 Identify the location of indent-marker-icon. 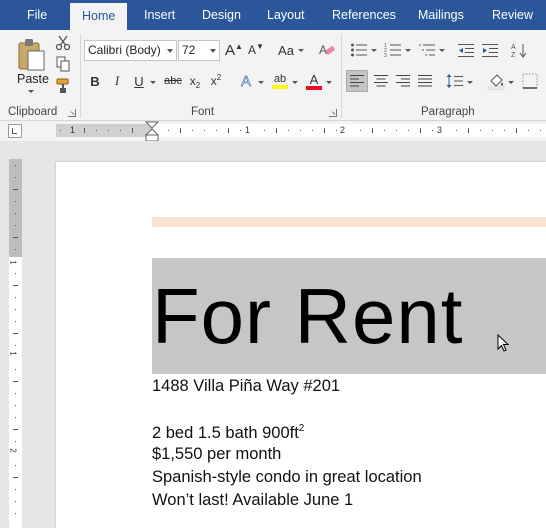
(152, 132).